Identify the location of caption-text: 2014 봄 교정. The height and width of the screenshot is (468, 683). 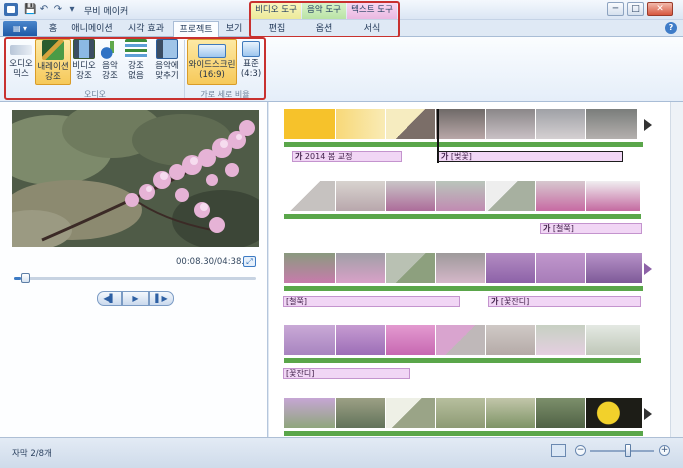
(328, 156).